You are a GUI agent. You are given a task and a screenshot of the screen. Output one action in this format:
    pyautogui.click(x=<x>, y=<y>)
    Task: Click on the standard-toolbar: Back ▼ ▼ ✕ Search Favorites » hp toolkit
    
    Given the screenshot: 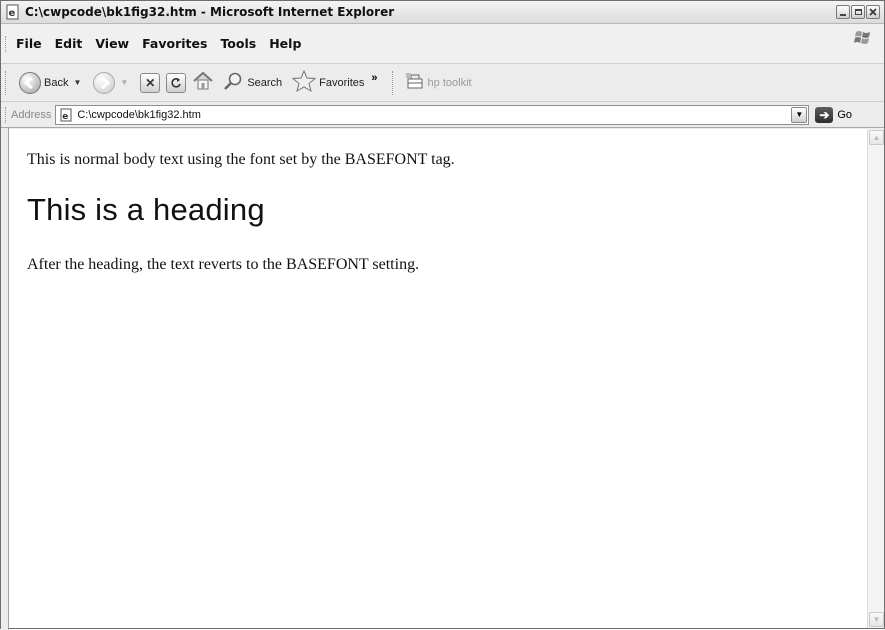 What is the action you would take?
    pyautogui.click(x=442, y=83)
    